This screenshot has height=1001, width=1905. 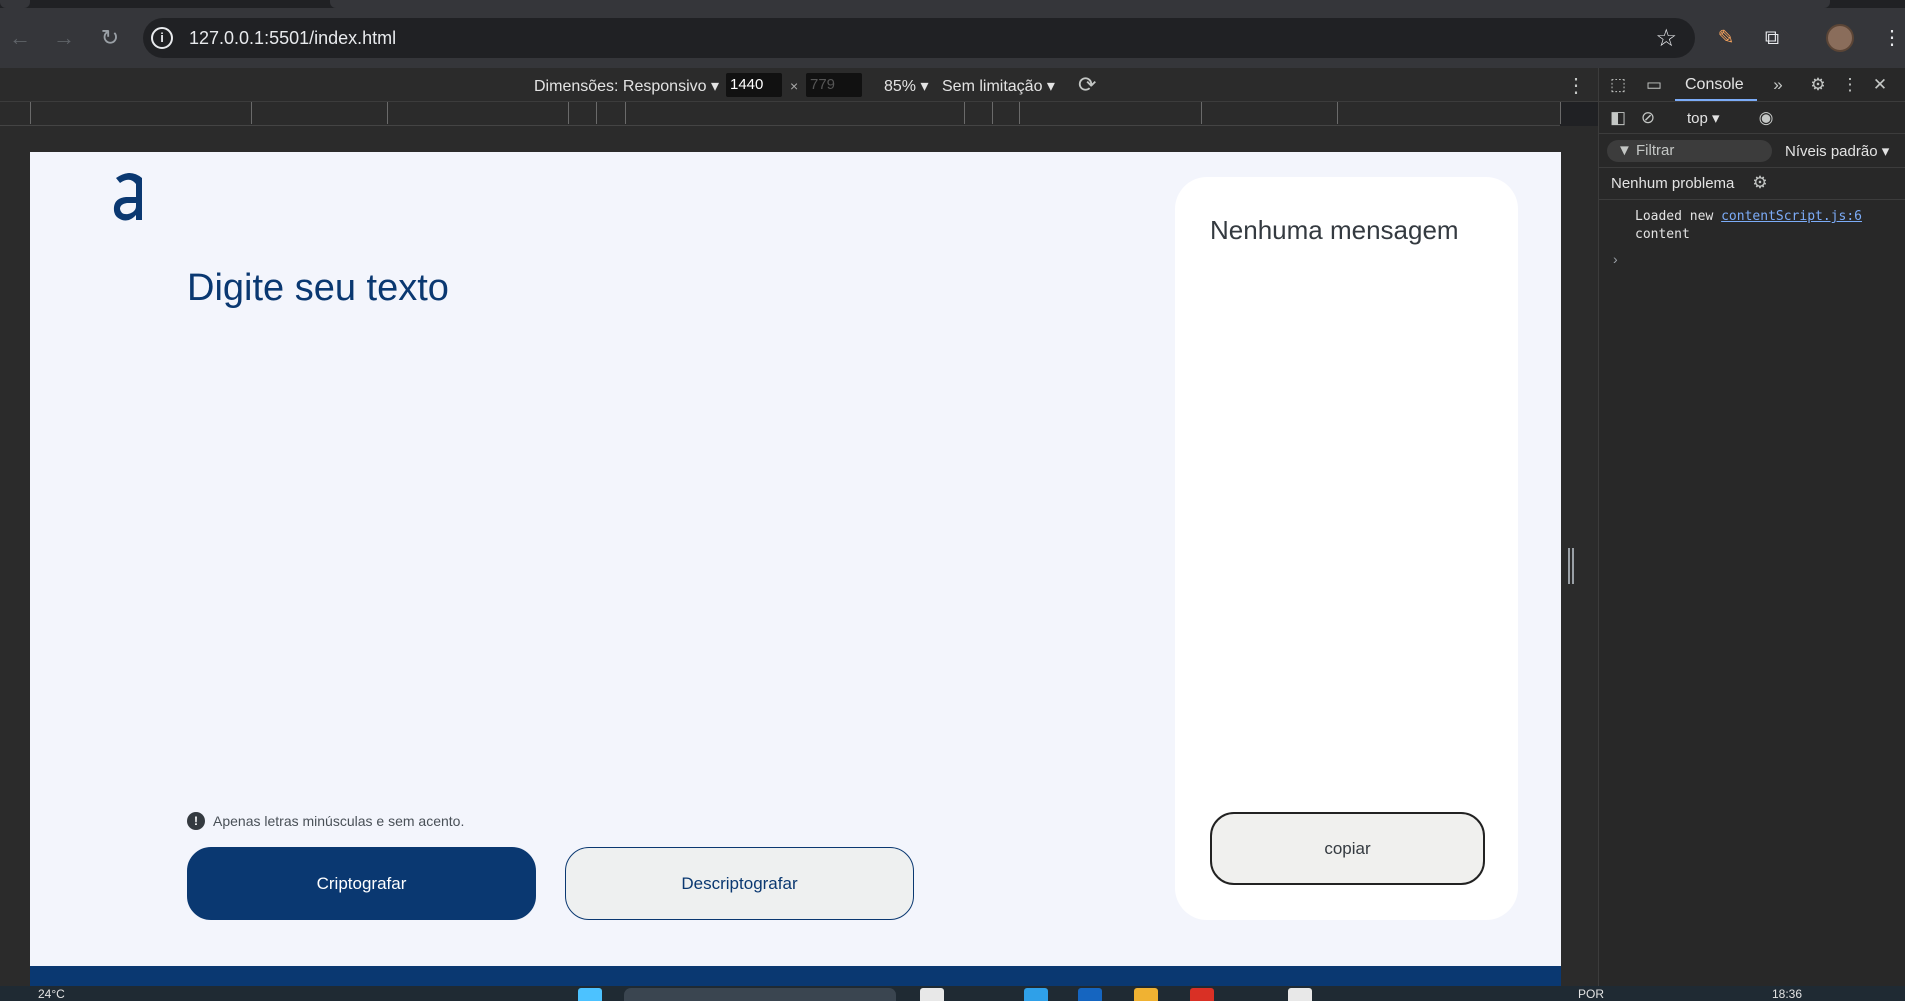 What do you see at coordinates (1726, 38) in the screenshot?
I see `pen-extension-icon: ✎` at bounding box center [1726, 38].